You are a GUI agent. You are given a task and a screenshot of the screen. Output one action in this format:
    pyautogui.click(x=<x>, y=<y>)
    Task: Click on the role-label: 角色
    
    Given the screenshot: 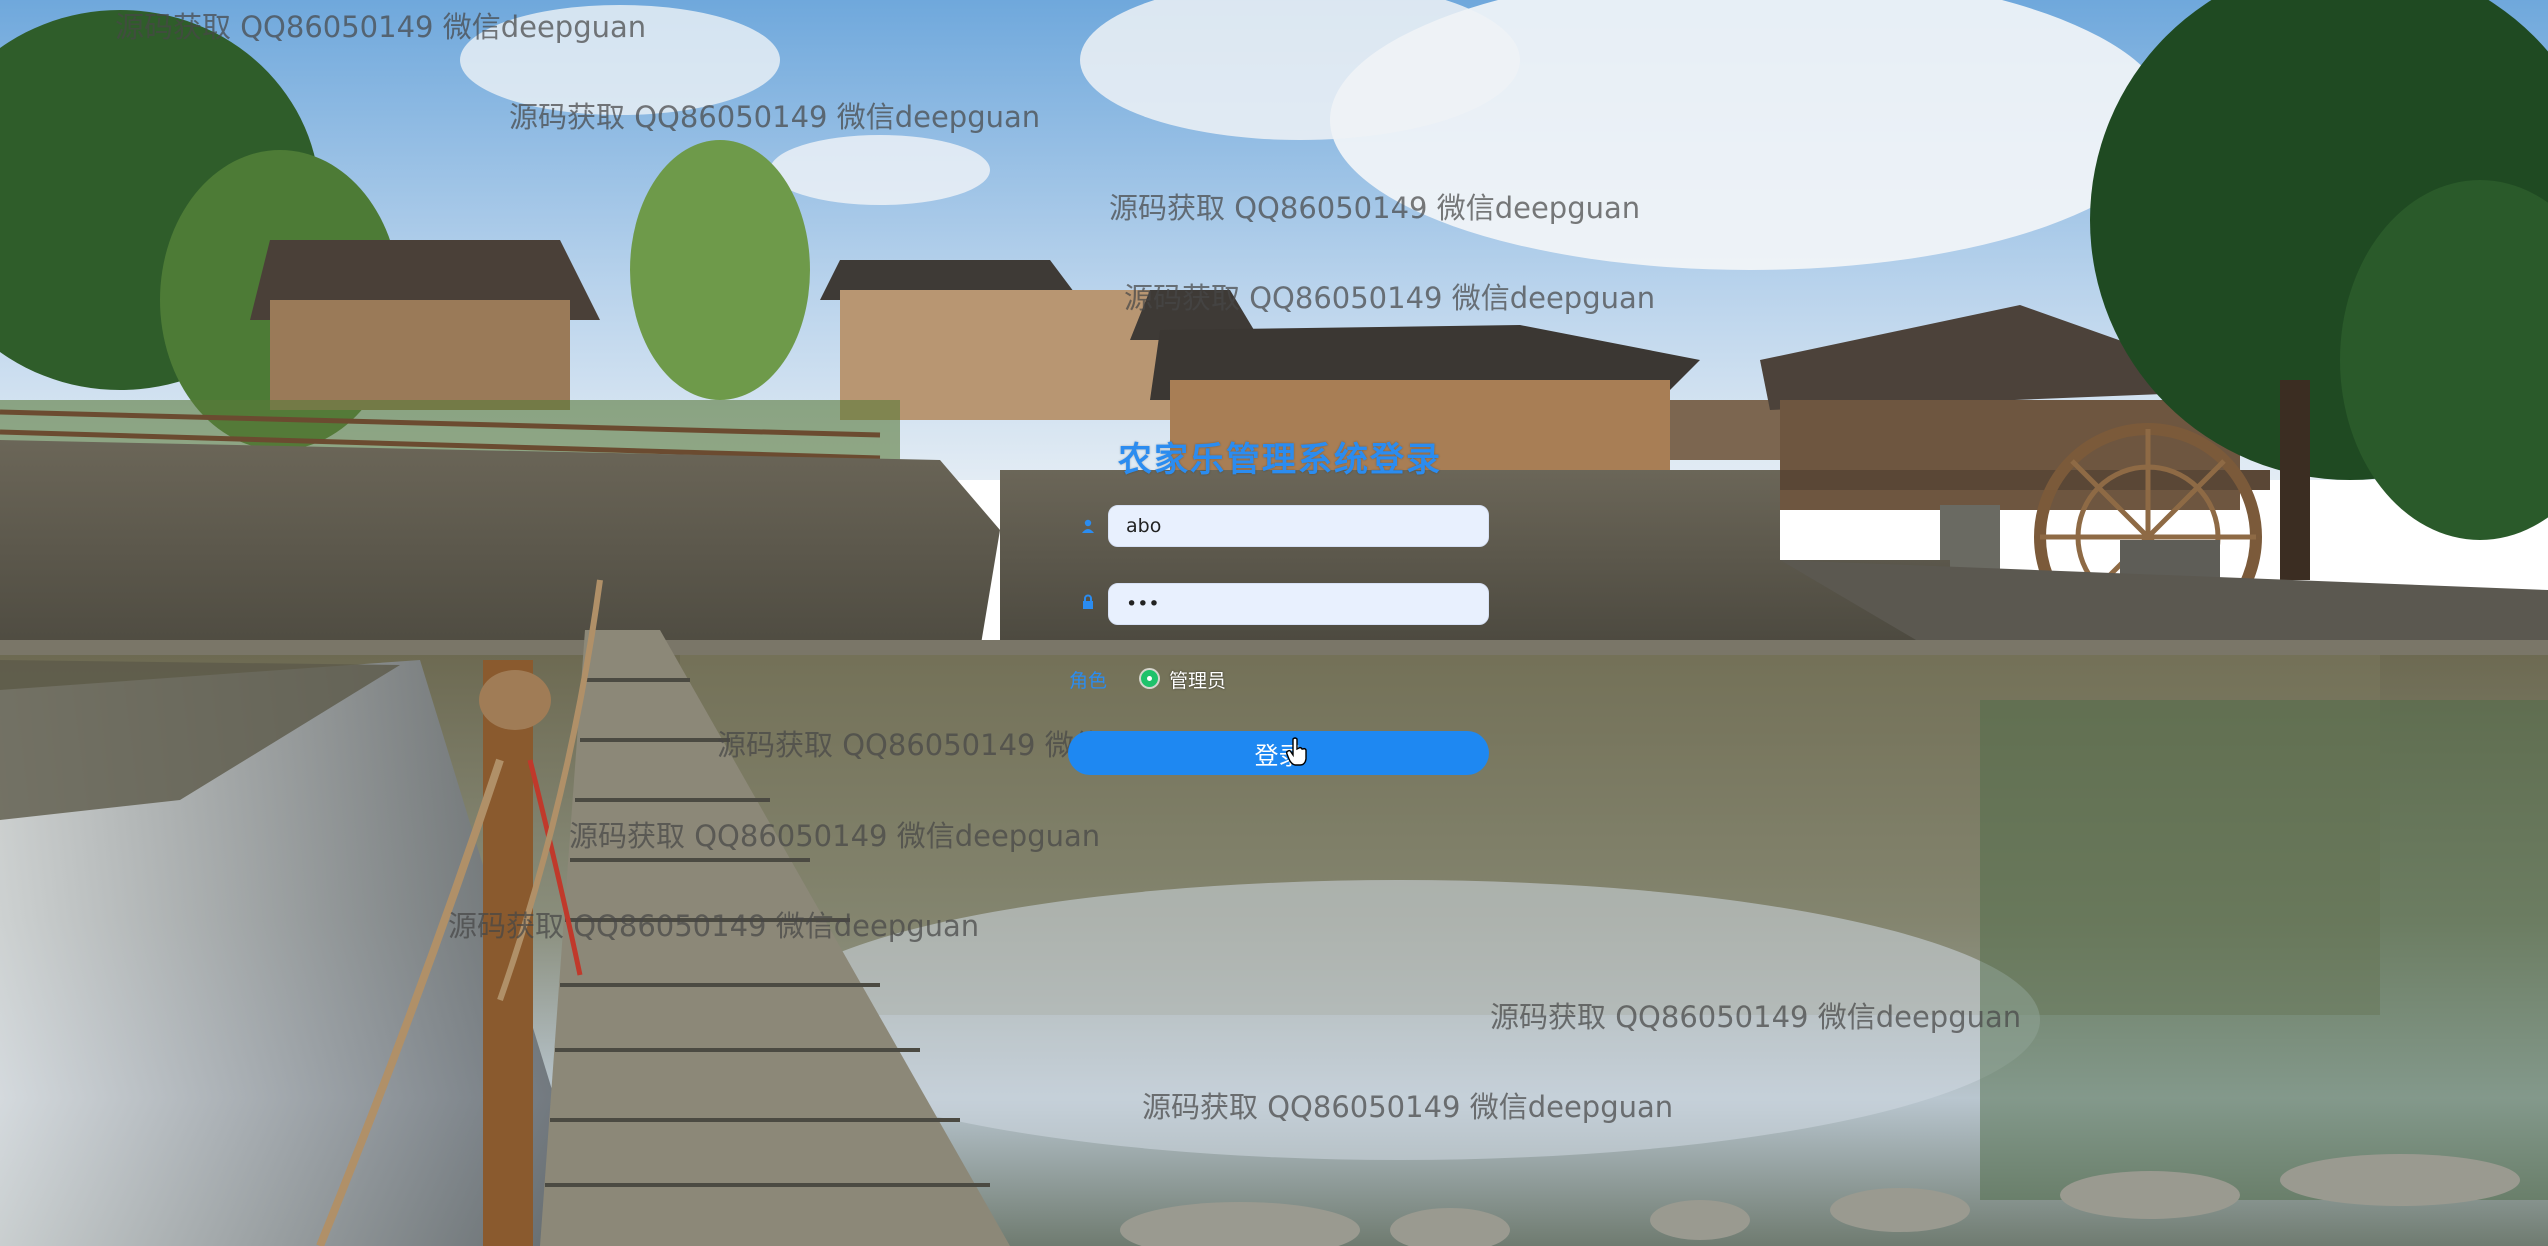 What is the action you would take?
    pyautogui.click(x=1088, y=681)
    